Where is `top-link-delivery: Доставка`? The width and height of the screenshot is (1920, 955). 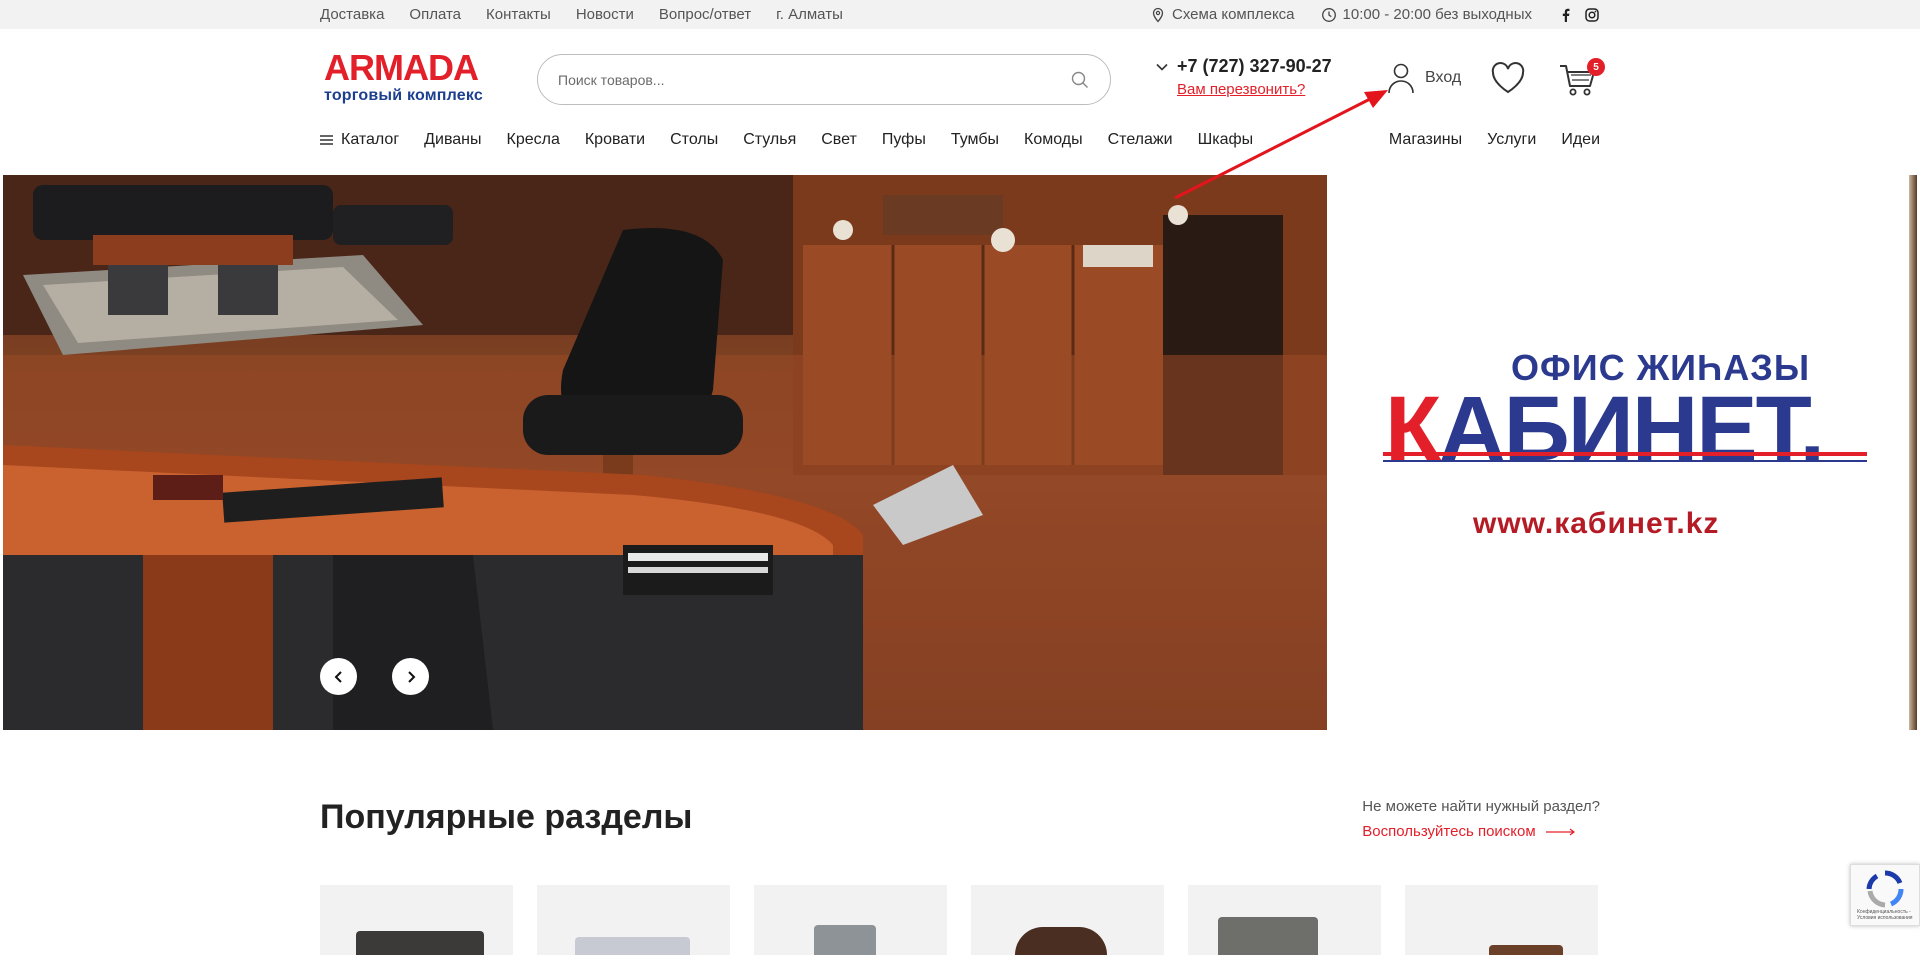
top-link-delivery: Доставка is located at coordinates (352, 14).